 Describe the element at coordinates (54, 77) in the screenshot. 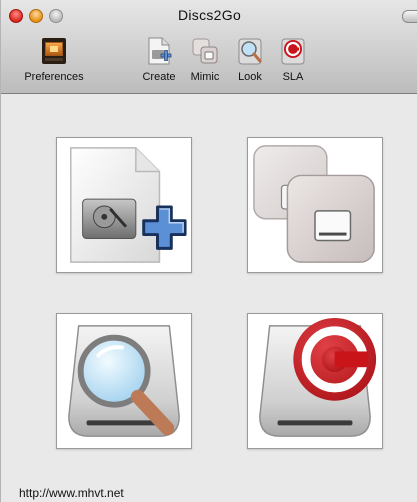

I see `toolbar-preferences-label: Preferences` at that location.